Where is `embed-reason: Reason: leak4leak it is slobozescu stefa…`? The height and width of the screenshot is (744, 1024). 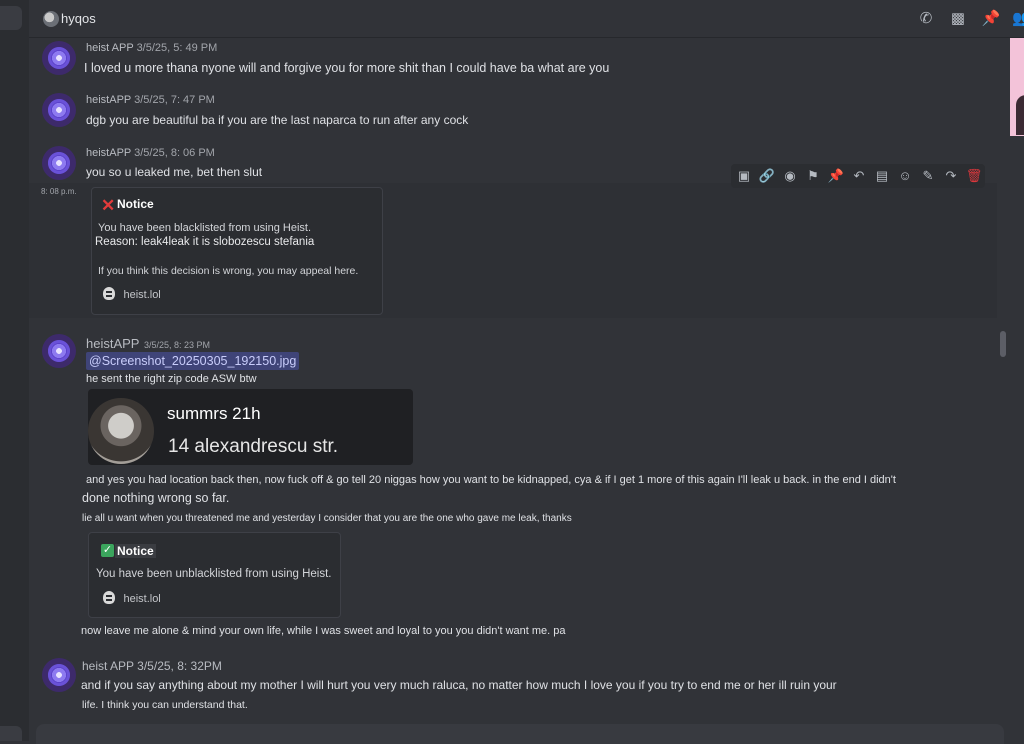 embed-reason: Reason: leak4leak it is slobozescu stefa… is located at coordinates (205, 242).